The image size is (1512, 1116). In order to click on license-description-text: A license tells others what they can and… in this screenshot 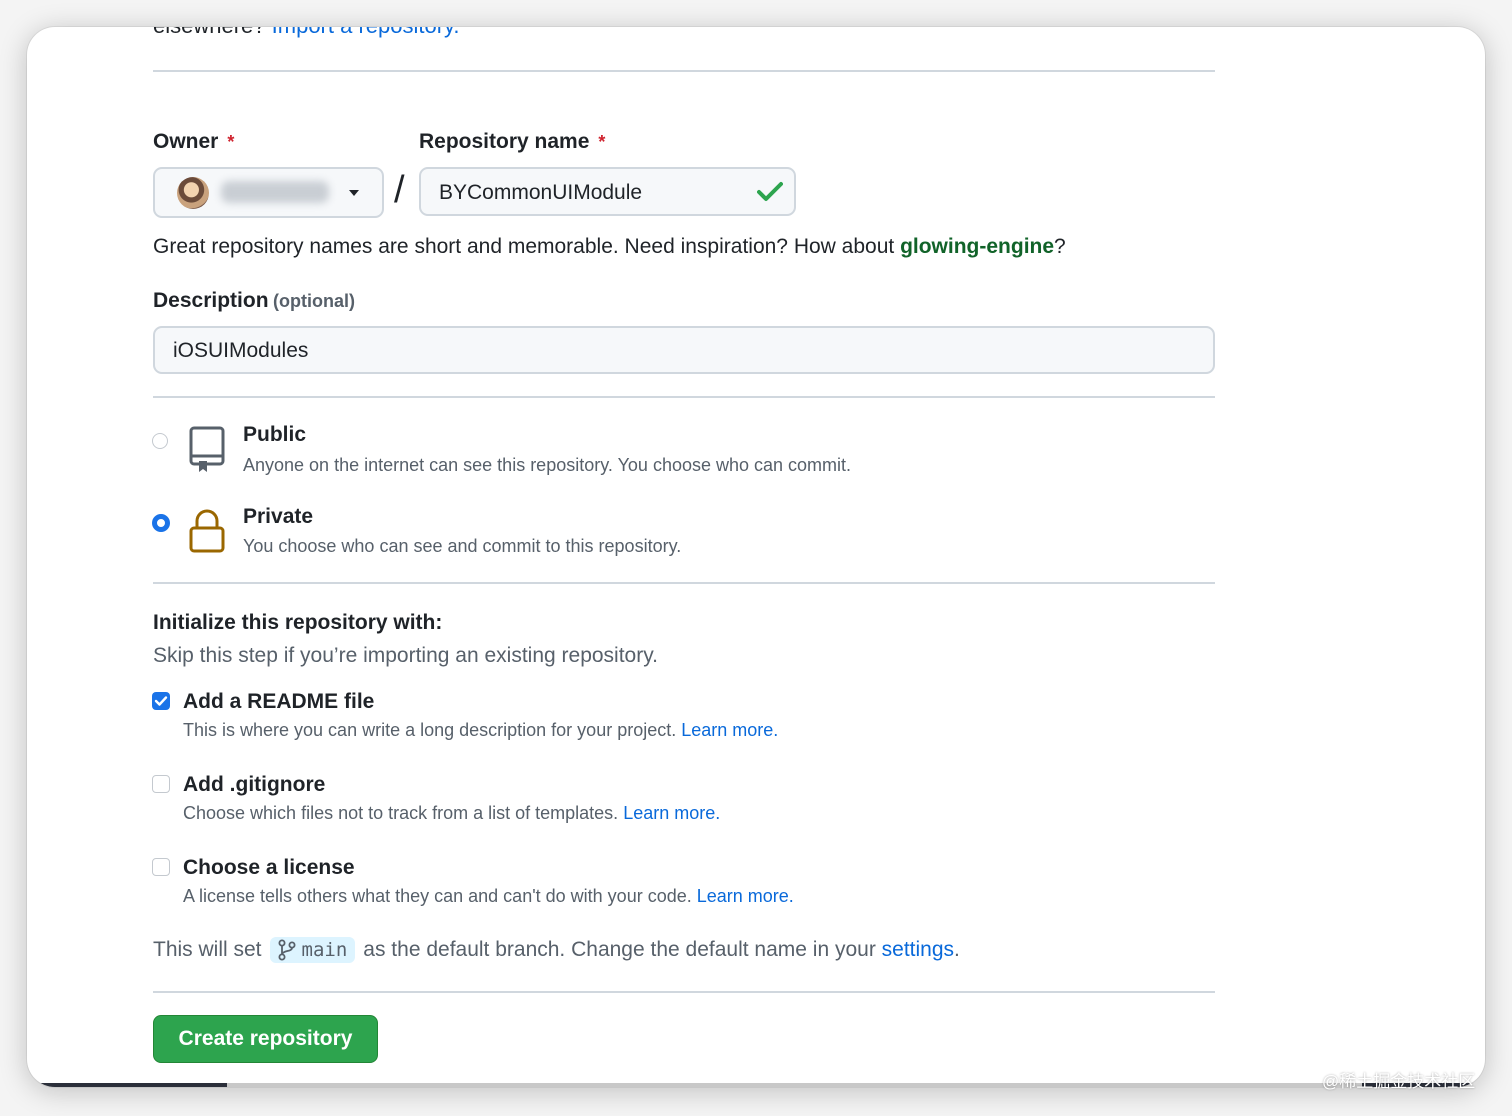, I will do `click(437, 896)`.